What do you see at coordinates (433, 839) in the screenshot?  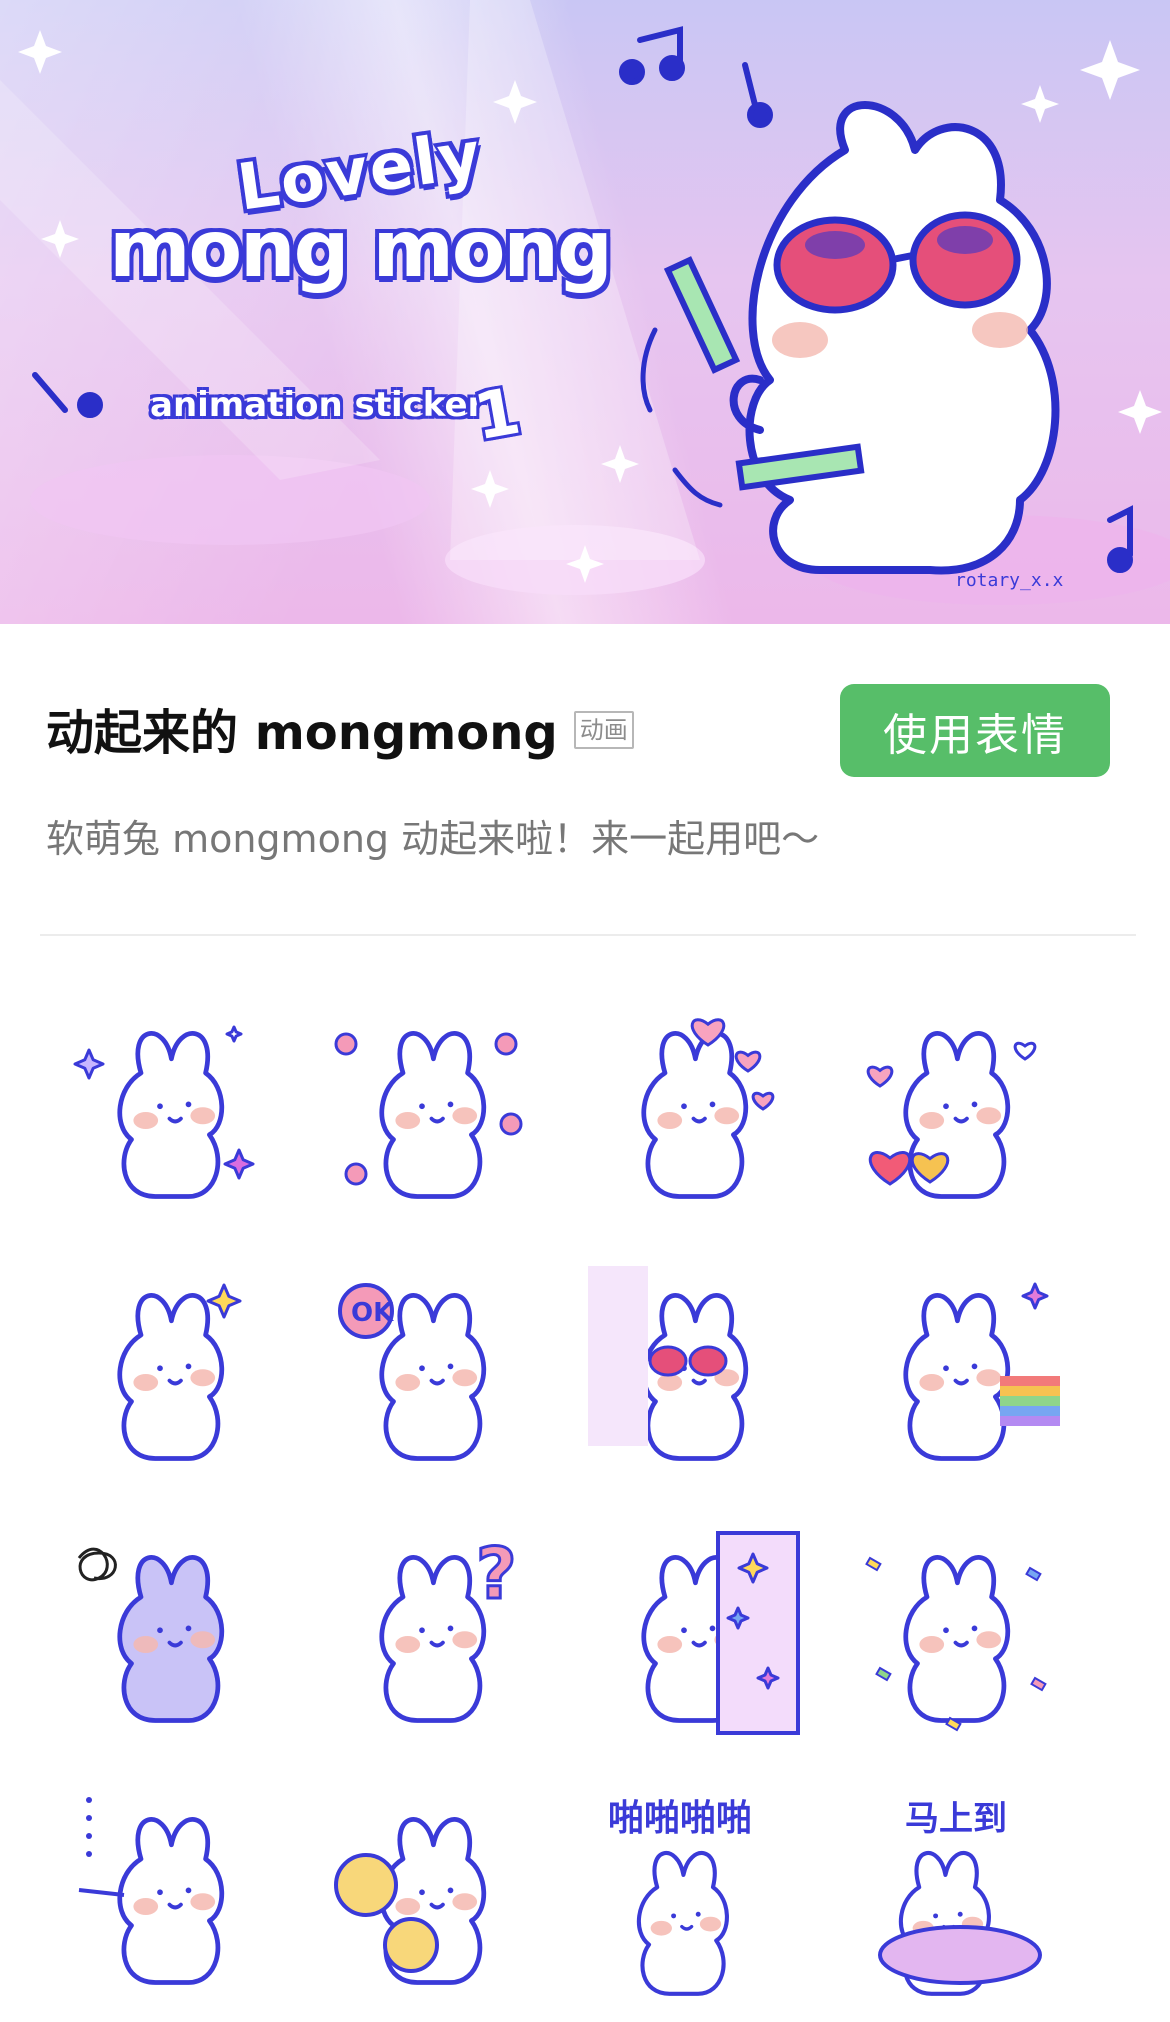 I see `pack-description: 软萌兔 mongmong 动起来啦！来一起用吧～` at bounding box center [433, 839].